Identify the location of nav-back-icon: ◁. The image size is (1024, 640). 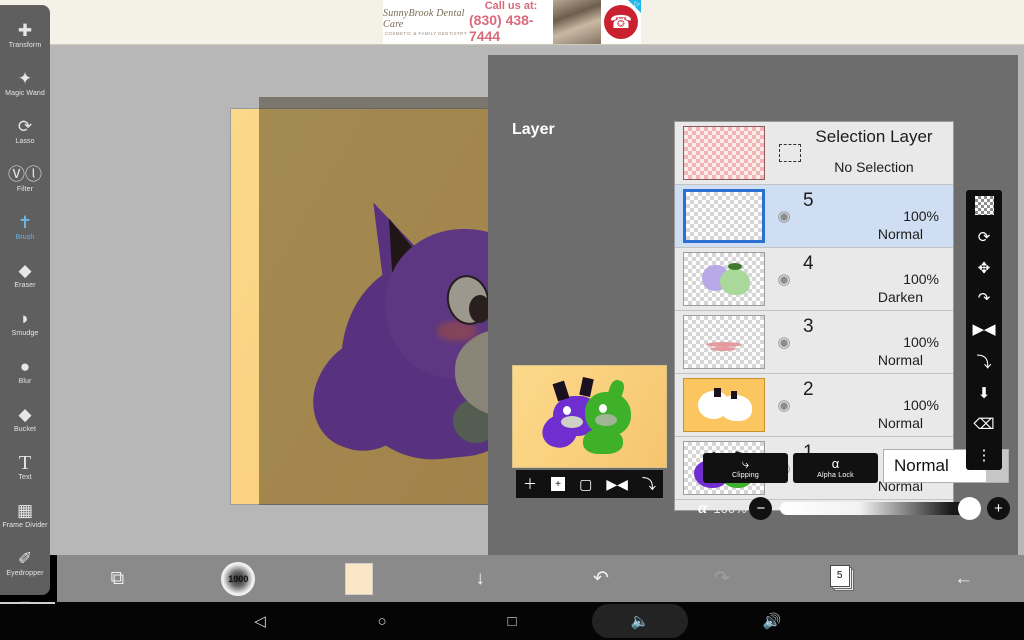
(260, 621).